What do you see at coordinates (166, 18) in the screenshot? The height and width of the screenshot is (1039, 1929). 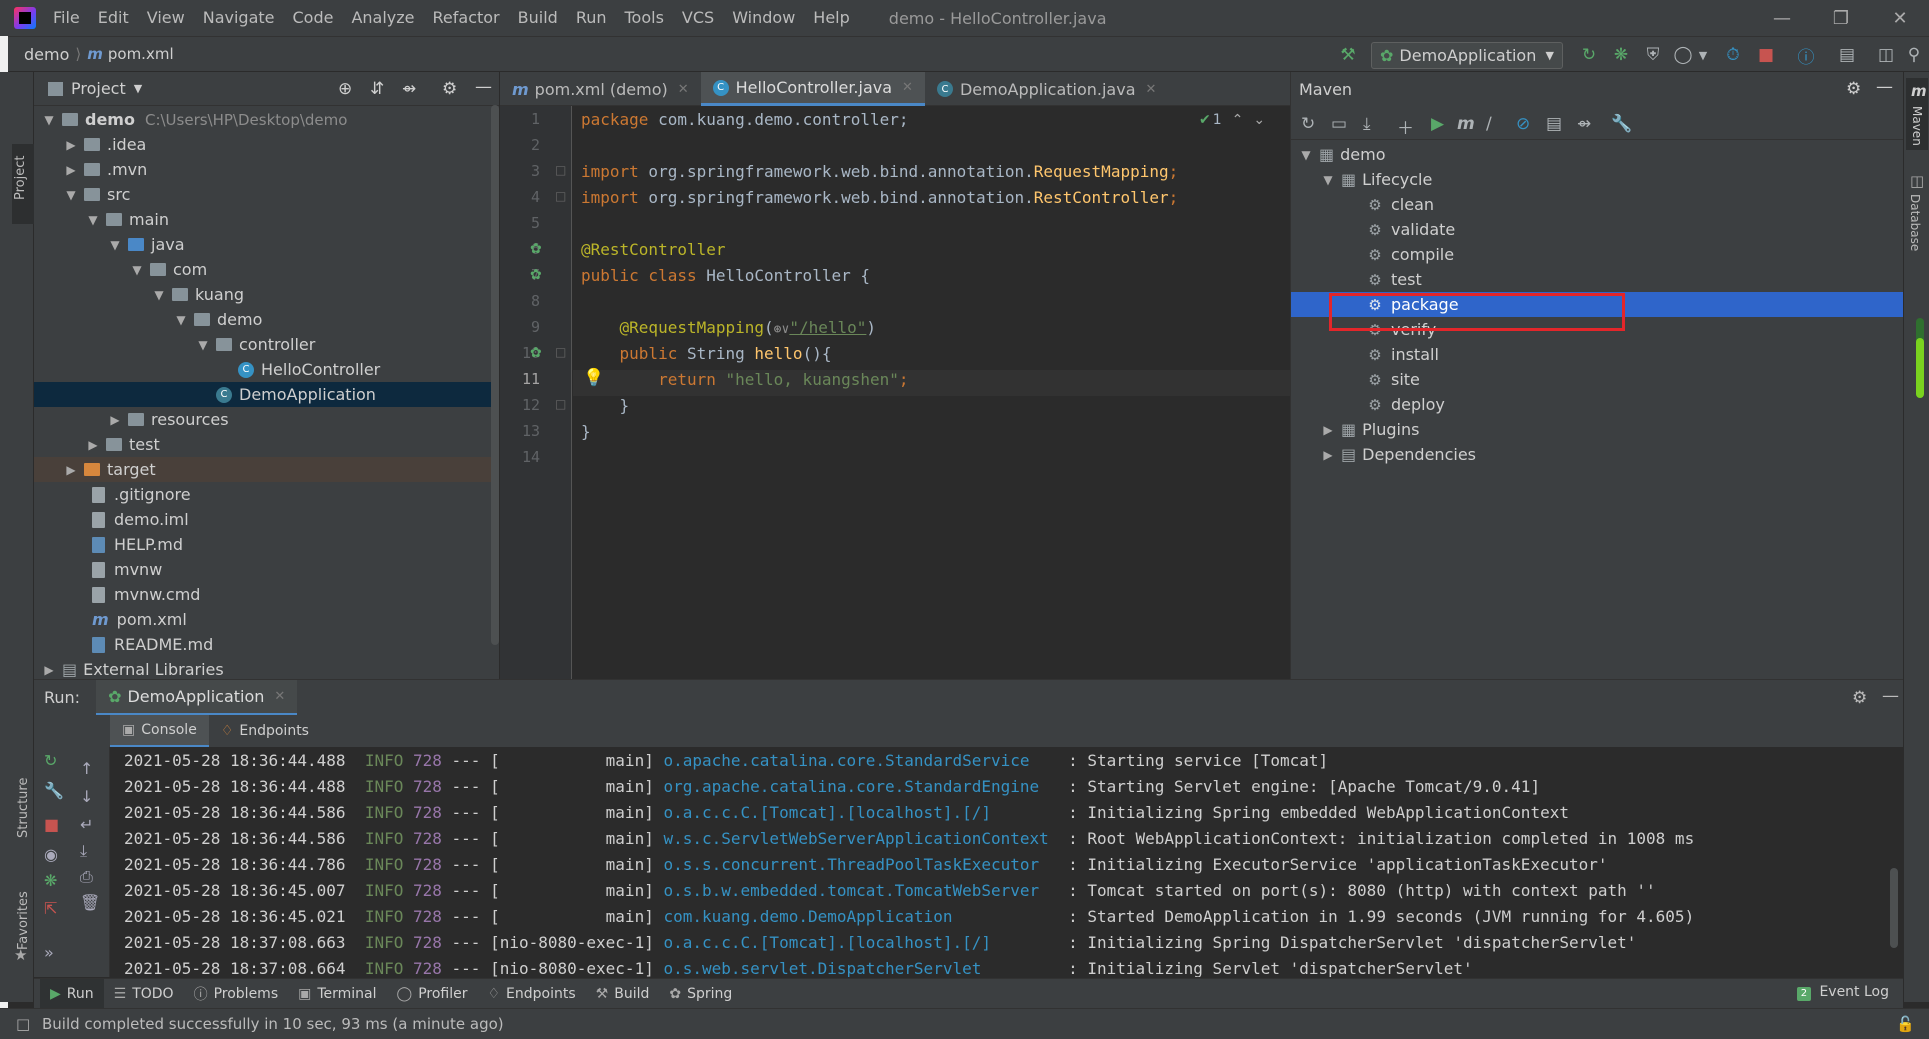 I see `menu-view: View` at bounding box center [166, 18].